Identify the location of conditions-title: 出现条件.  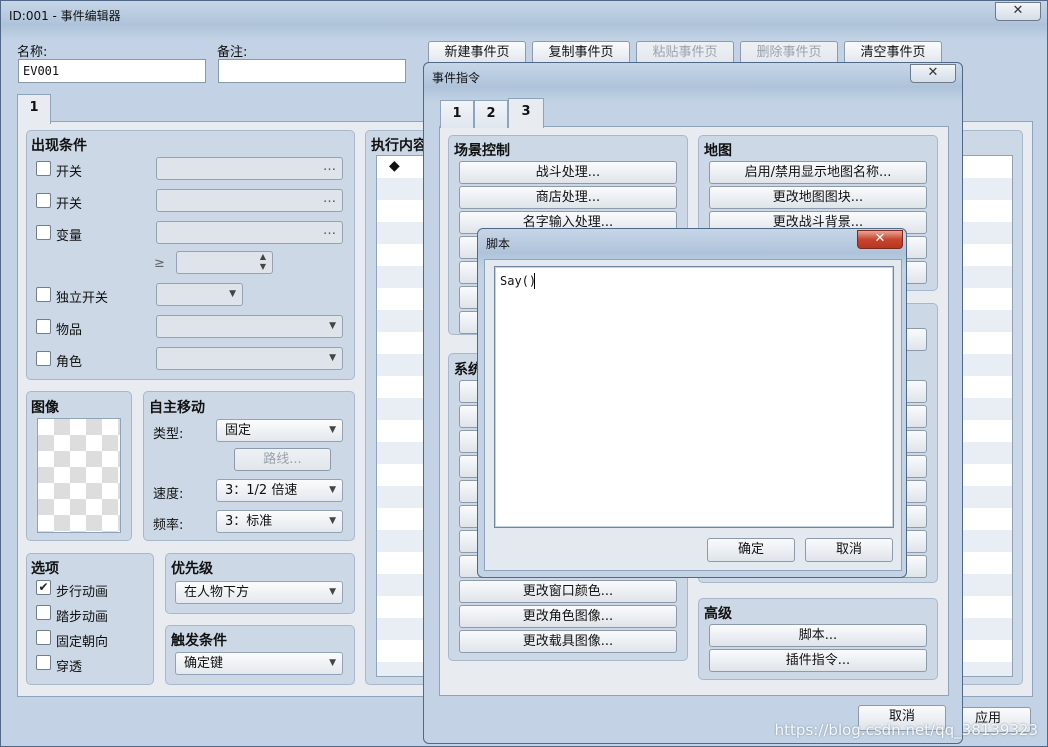
(59, 146).